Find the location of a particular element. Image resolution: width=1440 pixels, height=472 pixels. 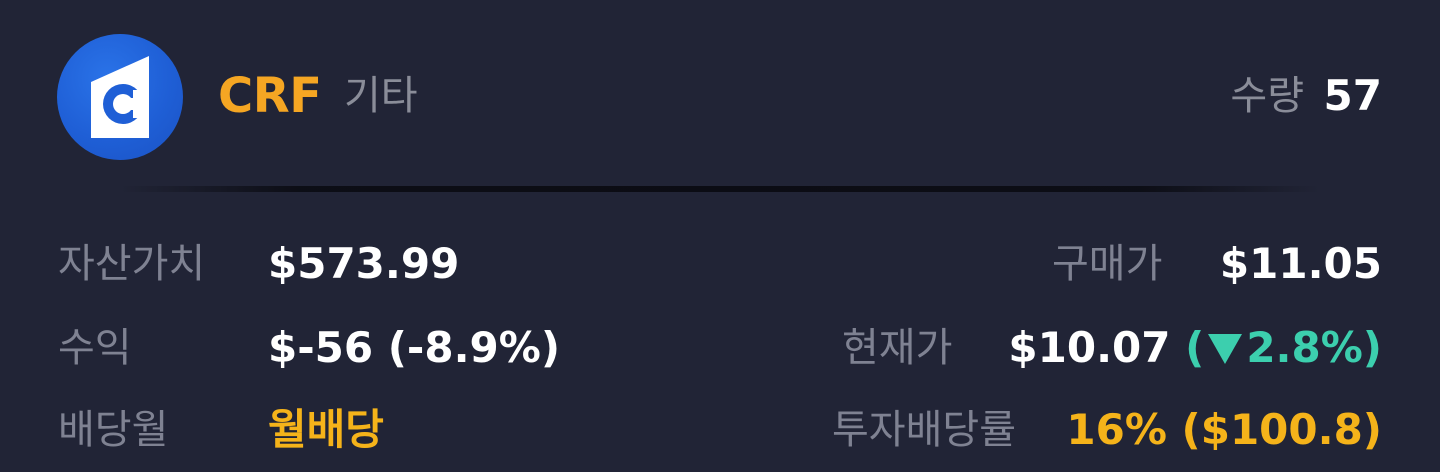

purchase-price-label: 구매가 is located at coordinates (1107, 264).